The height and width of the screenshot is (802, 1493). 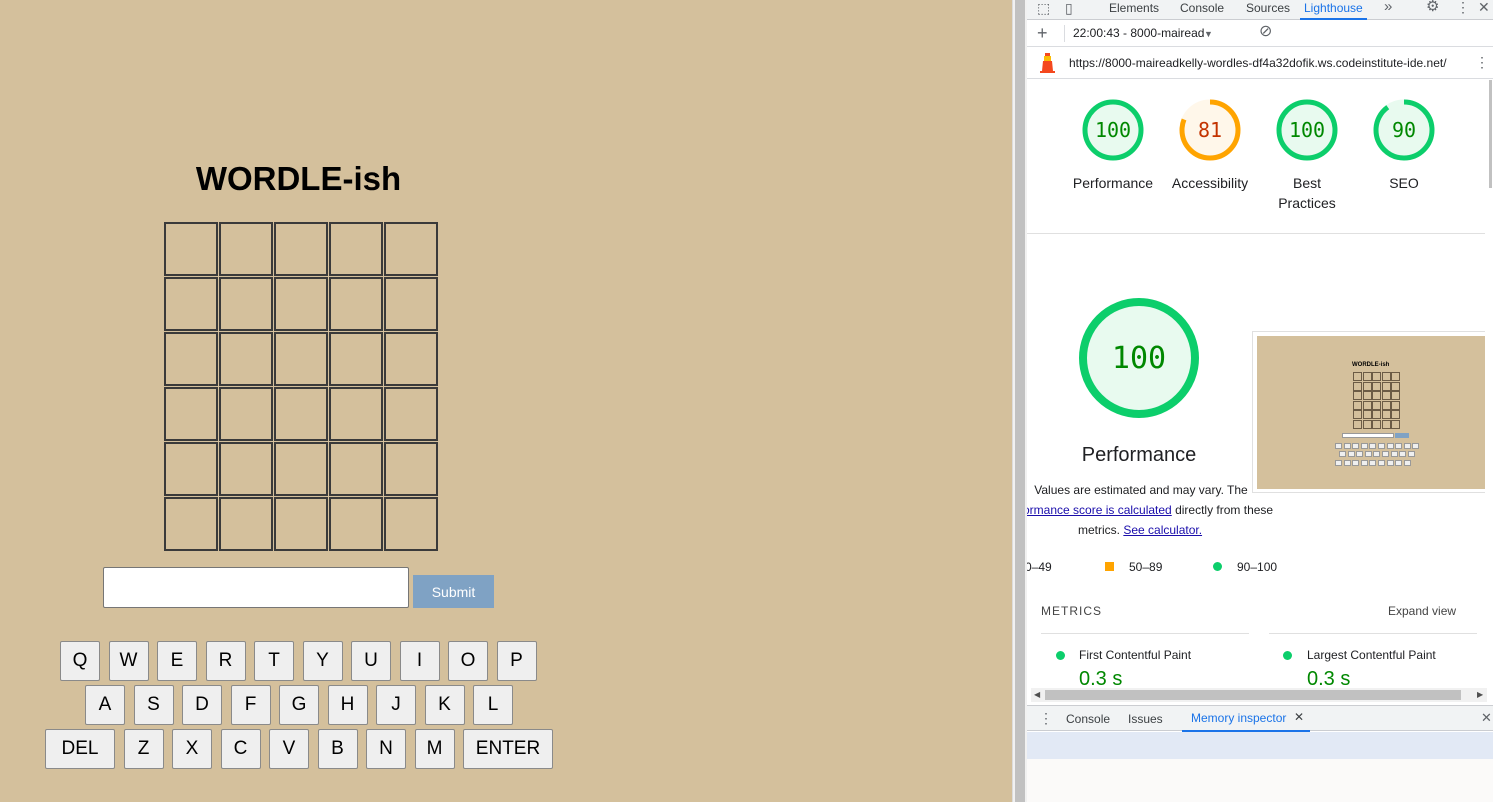 I want to click on key-x: X, so click(x=192, y=749).